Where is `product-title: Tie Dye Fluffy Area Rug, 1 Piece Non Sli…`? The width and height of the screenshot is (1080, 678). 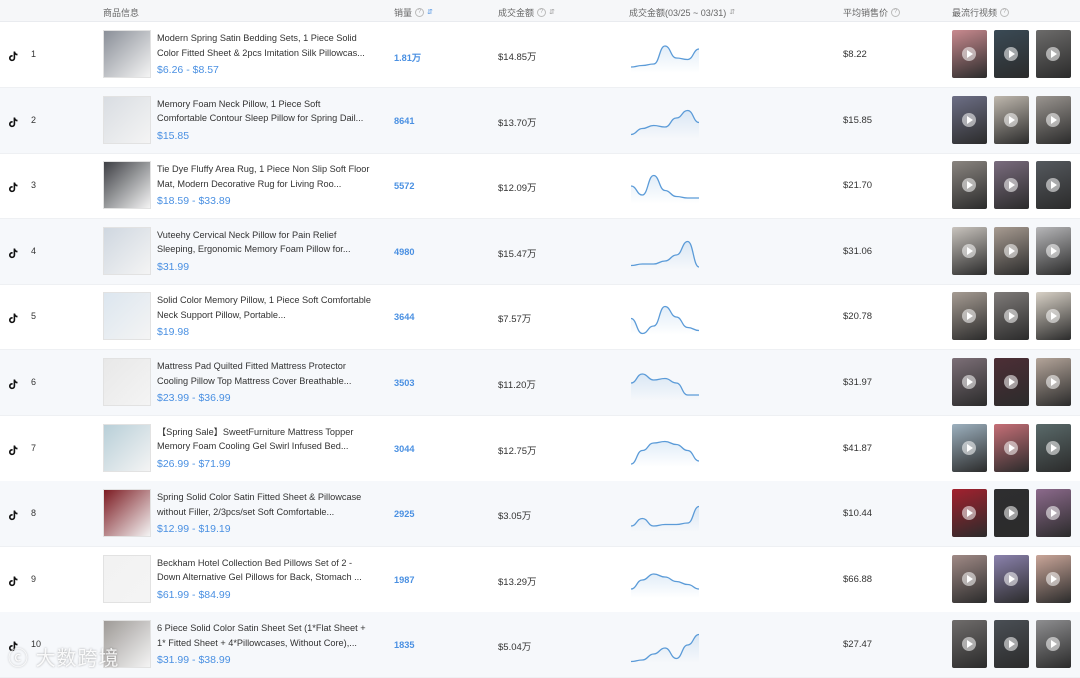
product-title: Tie Dye Fluffy Area Rug, 1 Piece Non Sli… is located at coordinates (264, 176).